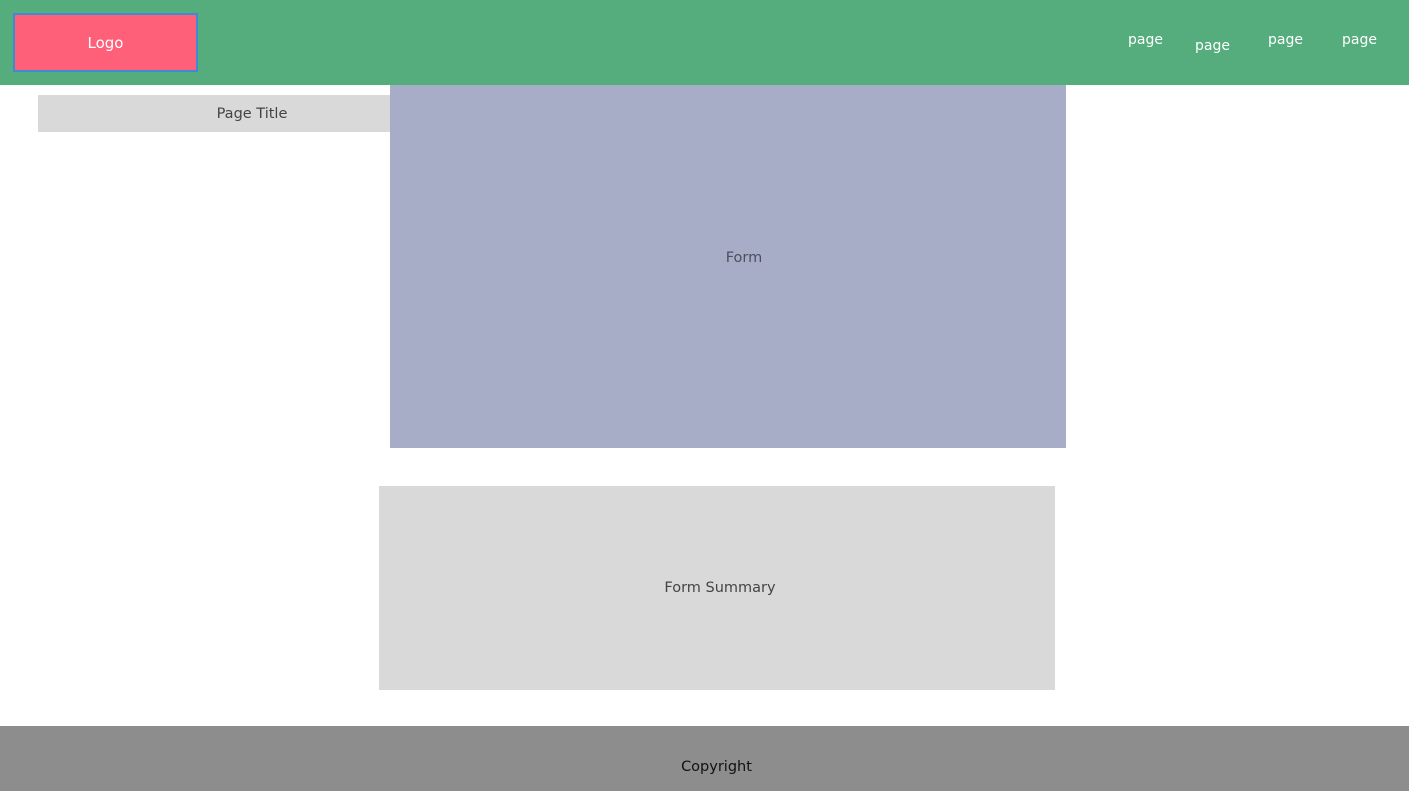  What do you see at coordinates (720, 588) in the screenshot?
I see `form-summary-label: Form Summary` at bounding box center [720, 588].